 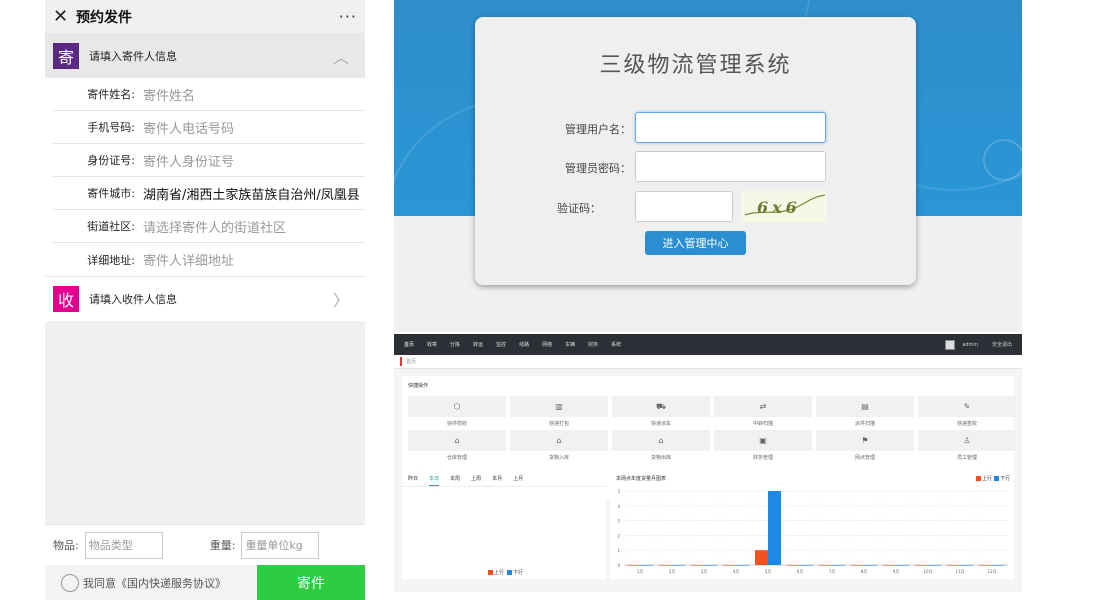 I want to click on nav-item: 分拣, so click(x=455, y=344).